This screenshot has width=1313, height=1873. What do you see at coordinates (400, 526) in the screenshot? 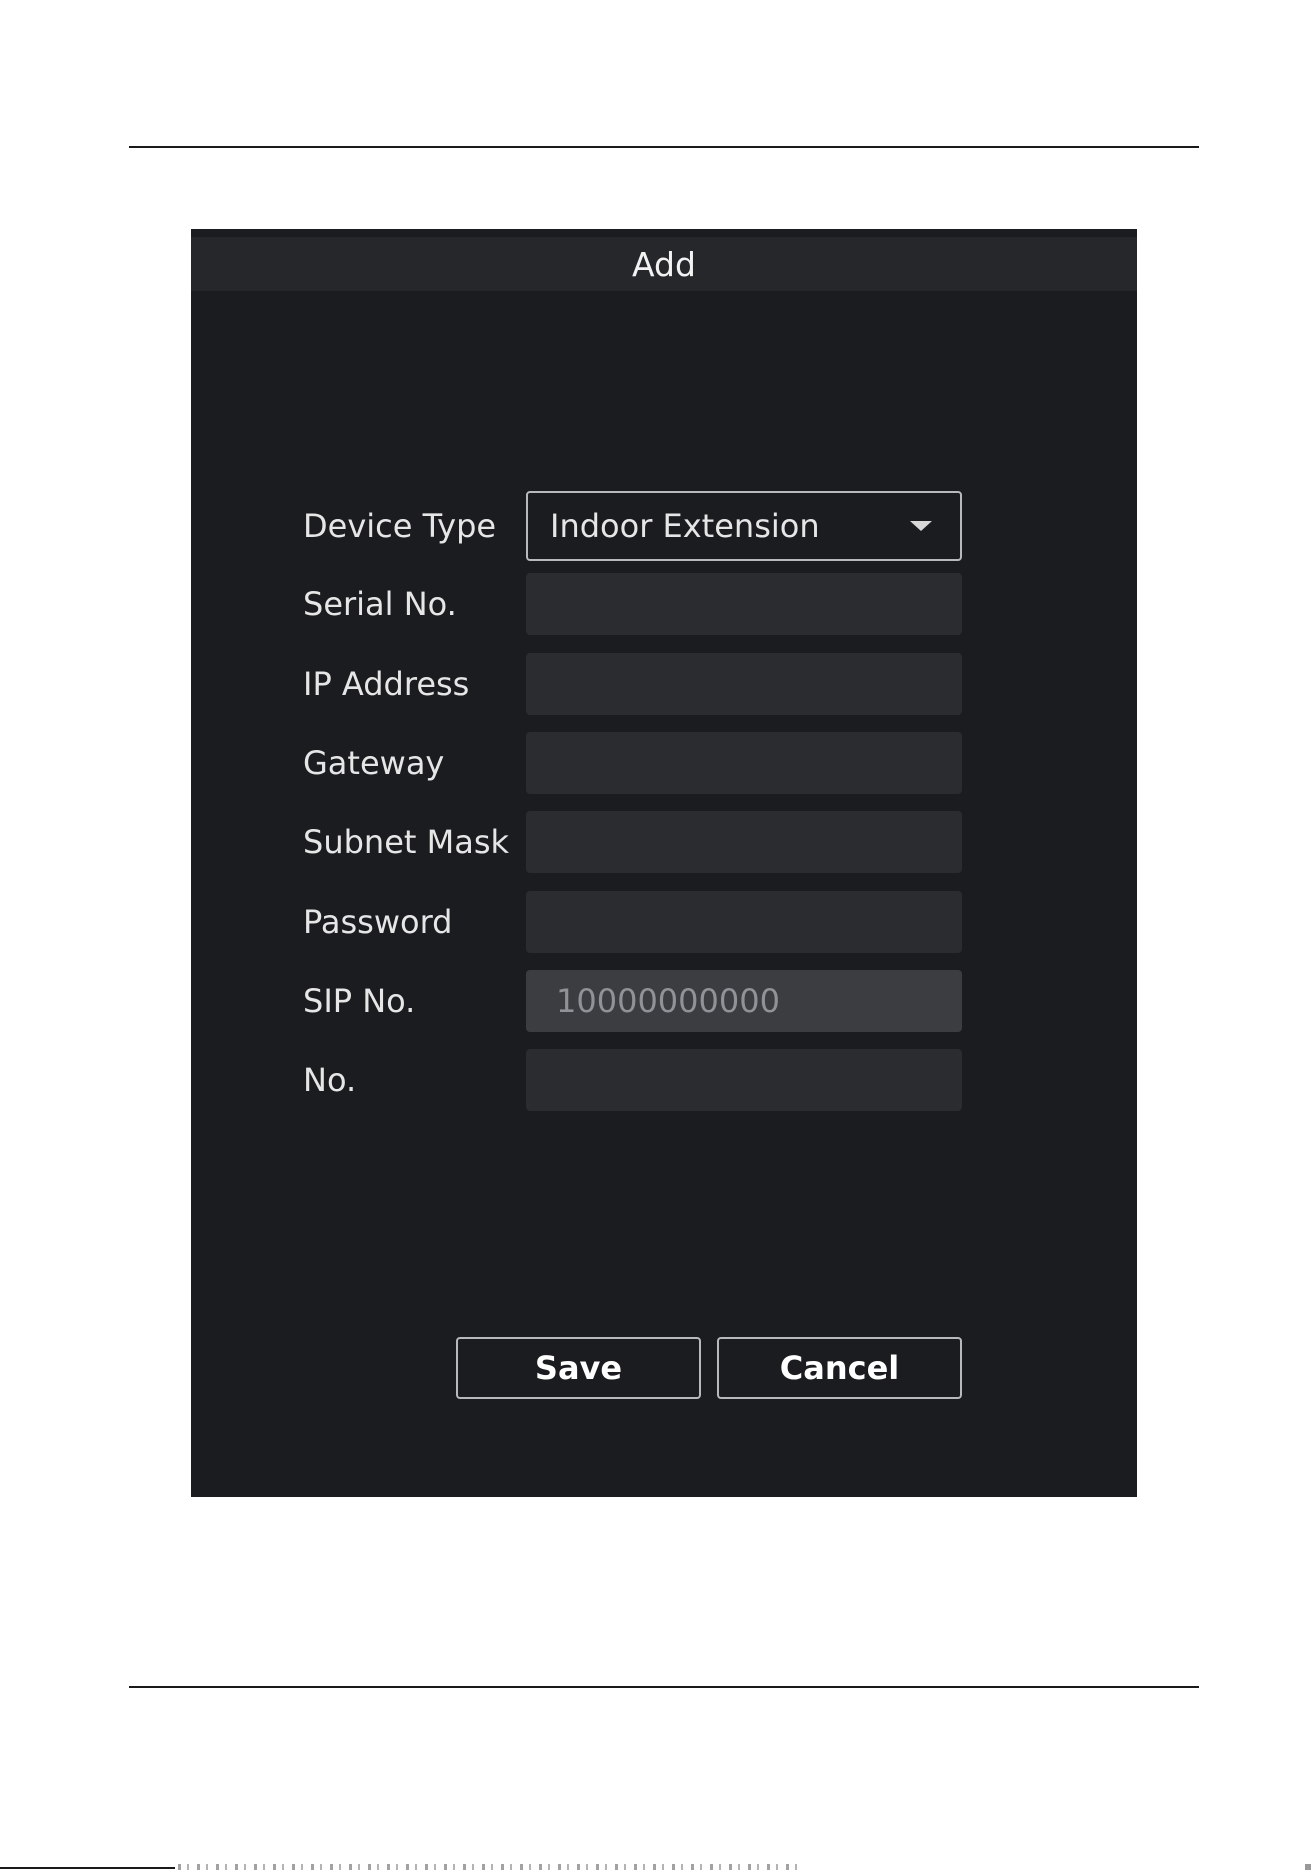
I see `device-type-label: Device Type` at bounding box center [400, 526].